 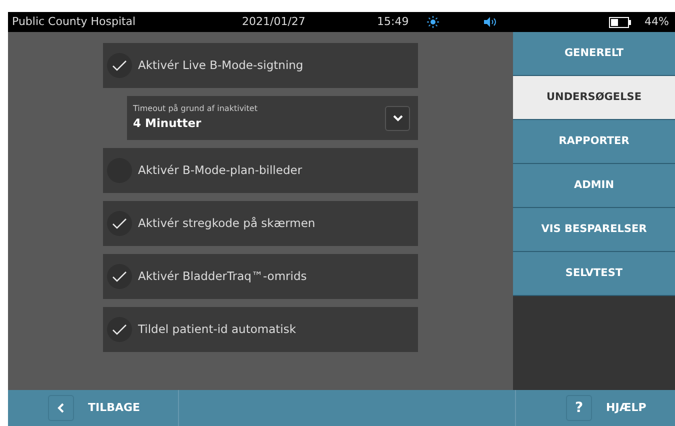 What do you see at coordinates (594, 230) in the screenshot?
I see `settings-tab: VIS BESPARELSER` at bounding box center [594, 230].